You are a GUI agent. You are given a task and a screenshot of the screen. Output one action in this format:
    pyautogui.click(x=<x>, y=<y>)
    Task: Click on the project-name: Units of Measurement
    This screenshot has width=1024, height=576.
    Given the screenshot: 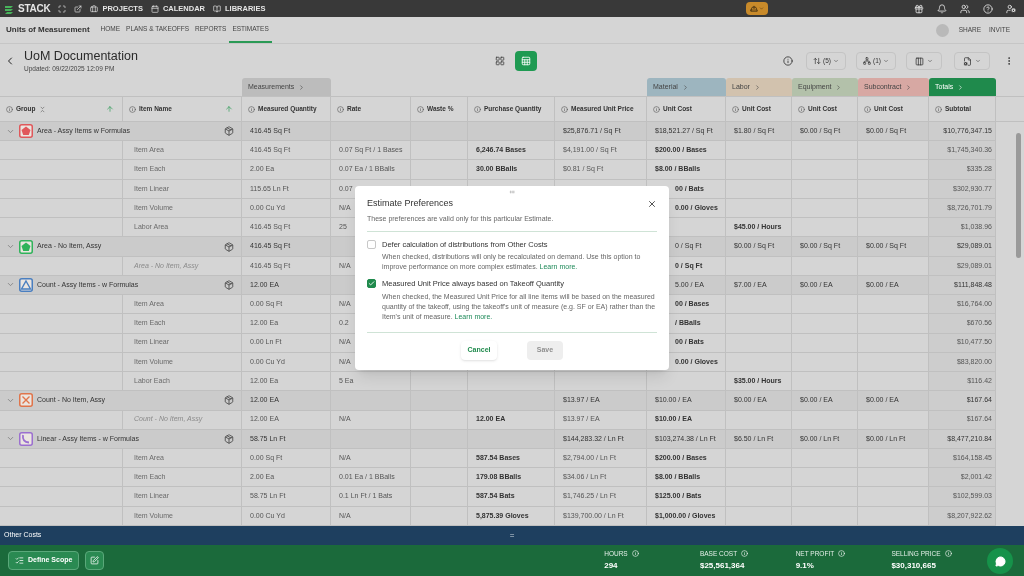 What is the action you would take?
    pyautogui.click(x=48, y=30)
    